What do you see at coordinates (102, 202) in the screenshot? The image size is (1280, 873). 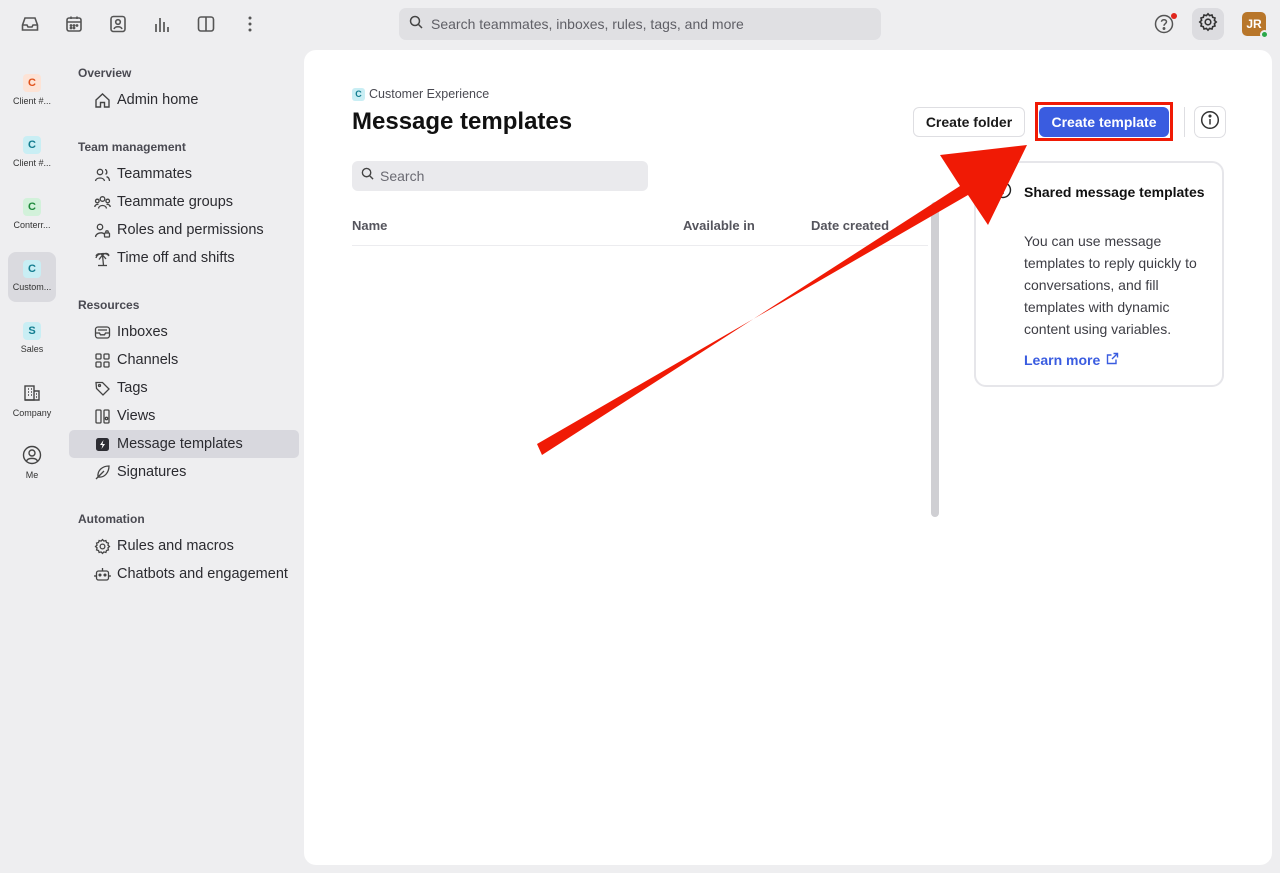 I see `group-icon` at bounding box center [102, 202].